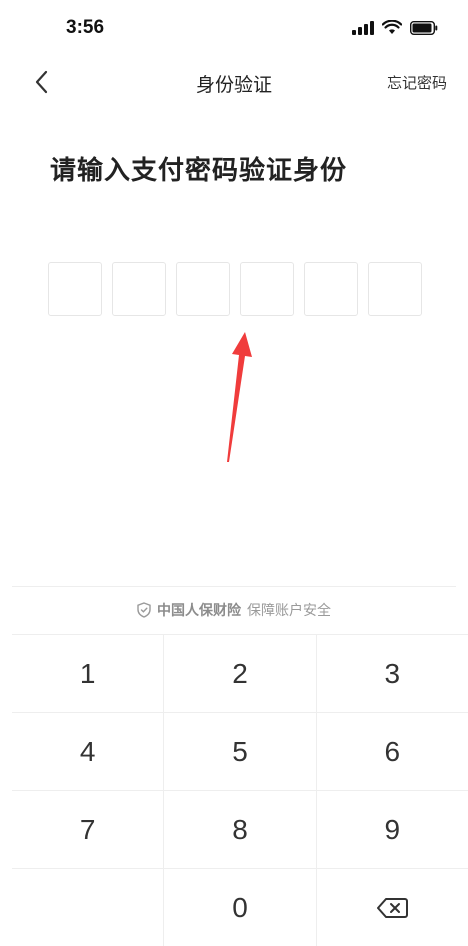 The image size is (468, 946). I want to click on key-6: 6, so click(391, 751).